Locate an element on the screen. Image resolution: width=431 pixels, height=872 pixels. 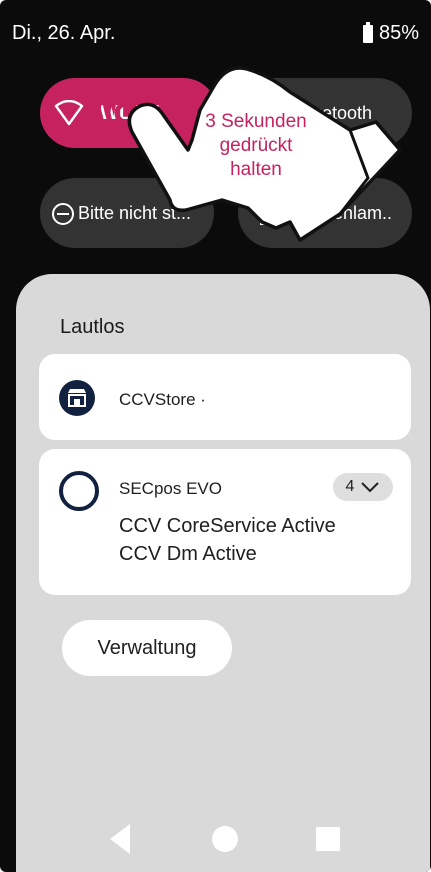
store-glyph is located at coordinates (77, 398).